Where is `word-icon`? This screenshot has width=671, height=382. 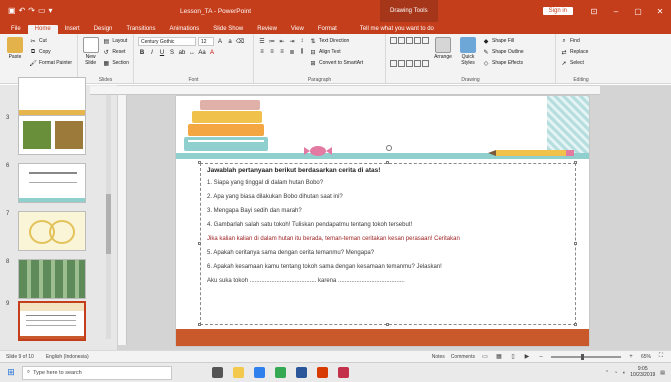
word-icon is located at coordinates (301, 372).